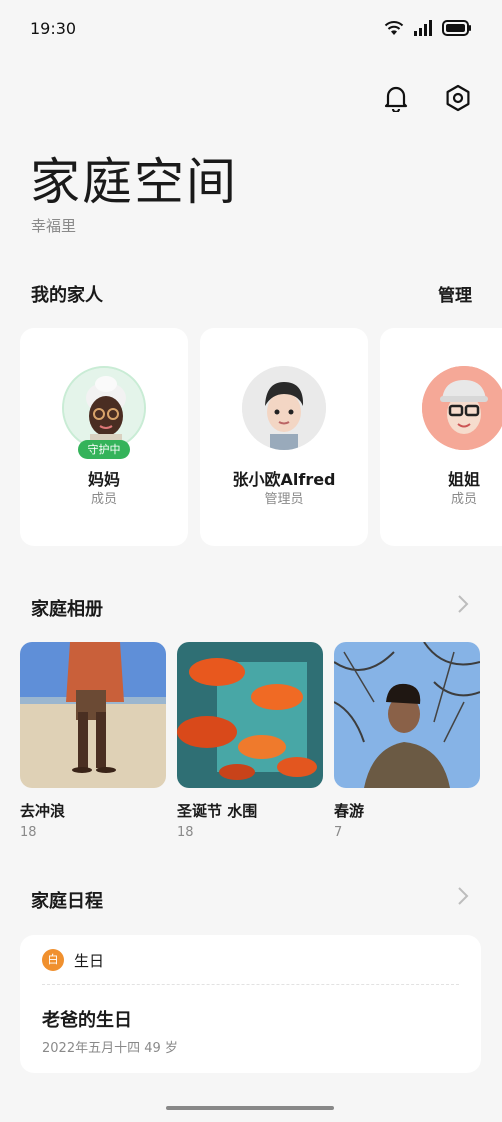 The image size is (502, 1122). What do you see at coordinates (463, 896) in the screenshot?
I see `schedule-chevron-right-icon` at bounding box center [463, 896].